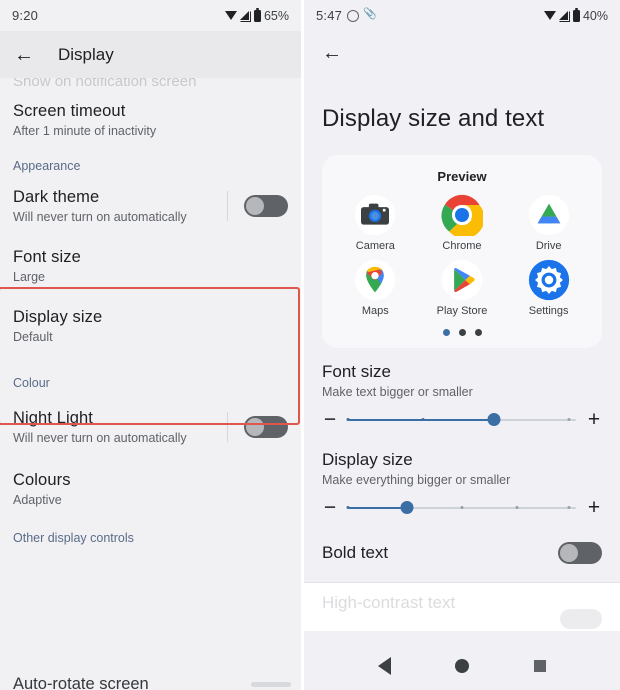 The width and height of the screenshot is (620, 690). I want to click on status-time: 5:47, so click(329, 15).